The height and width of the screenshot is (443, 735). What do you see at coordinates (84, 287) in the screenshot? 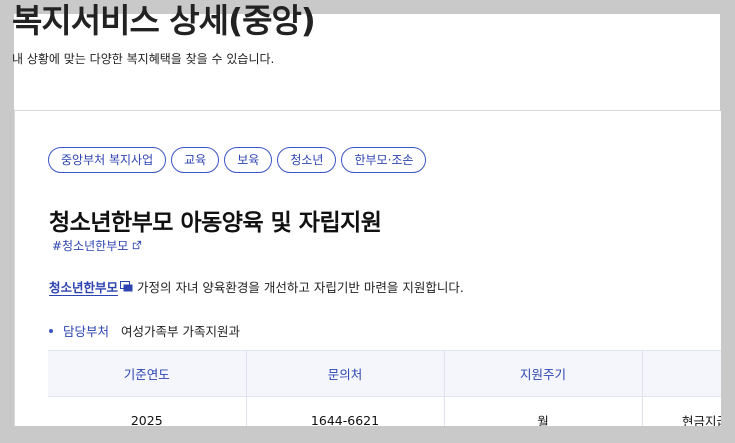
I see `description-link-text: 청소년한부모` at bounding box center [84, 287].